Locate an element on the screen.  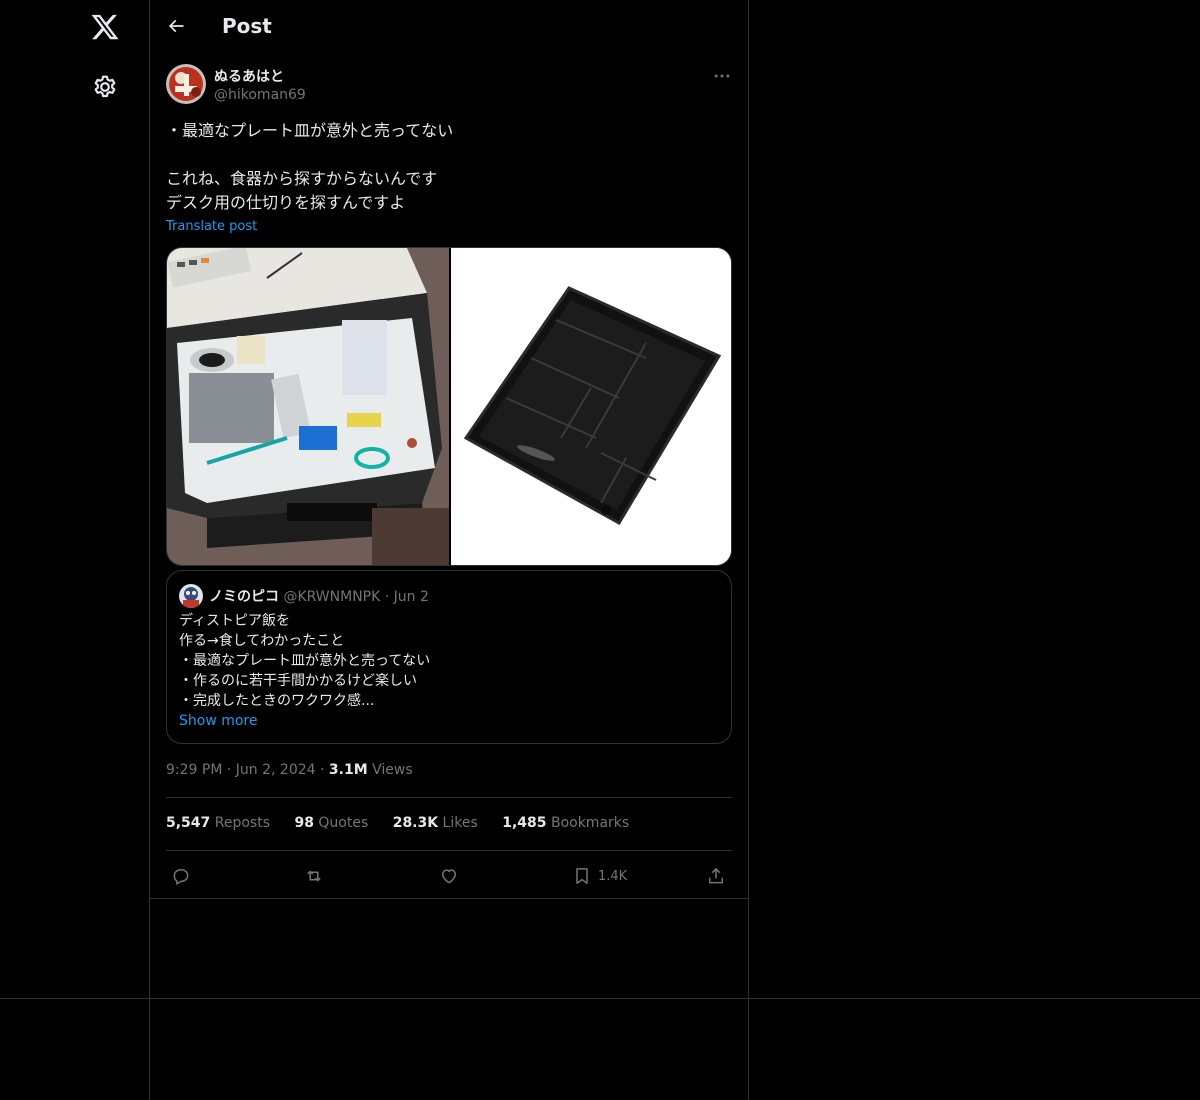
post-date: Jun 2, 2024 is located at coordinates (276, 770).